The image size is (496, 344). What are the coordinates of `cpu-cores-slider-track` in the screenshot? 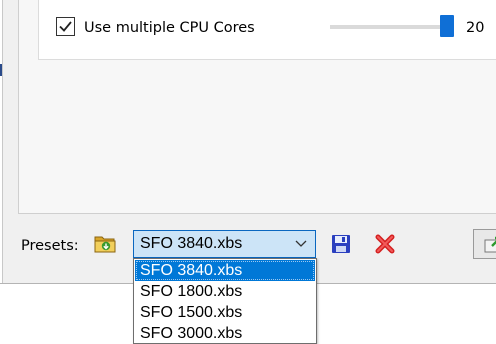 It's located at (389, 27).